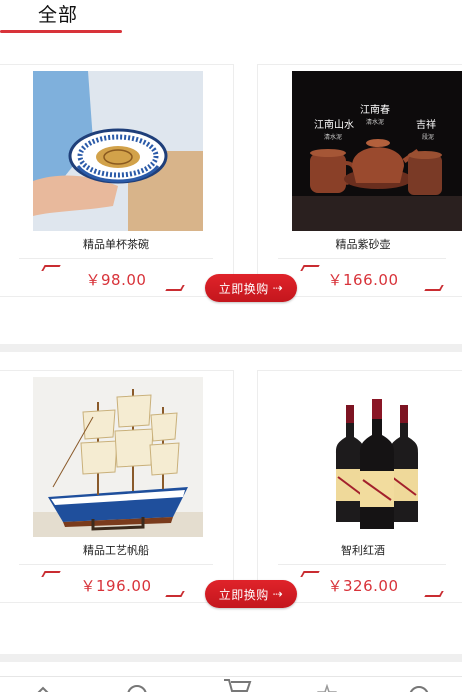 The image size is (462, 692). What do you see at coordinates (426, 124) in the screenshot?
I see `teapot-right-label: 吉祥` at bounding box center [426, 124].